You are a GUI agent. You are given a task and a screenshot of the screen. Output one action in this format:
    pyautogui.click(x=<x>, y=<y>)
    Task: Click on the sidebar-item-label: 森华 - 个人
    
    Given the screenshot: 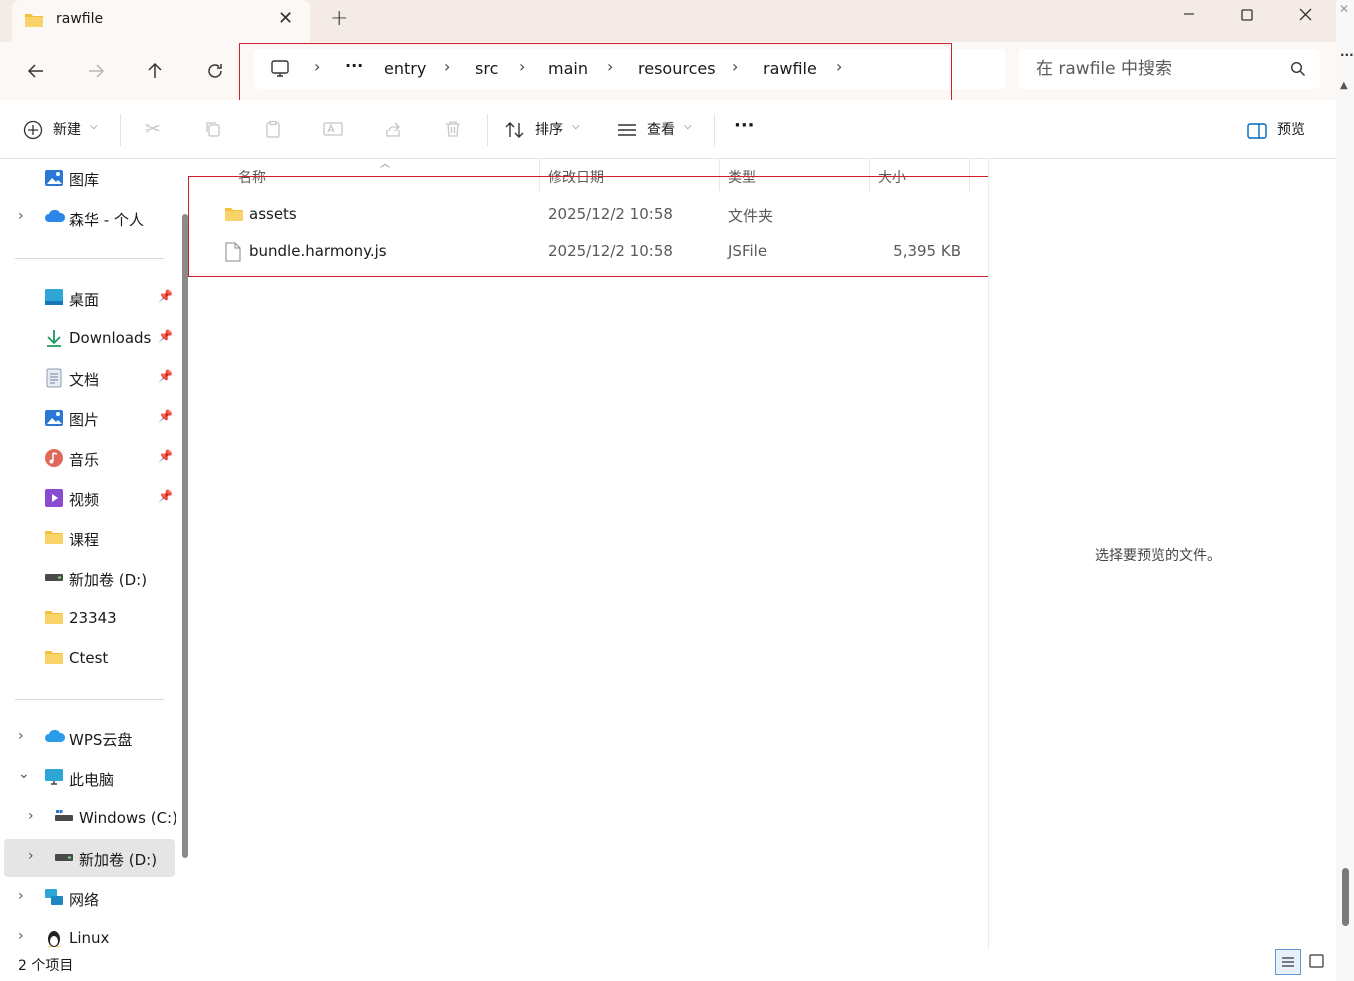 What is the action you would take?
    pyautogui.click(x=106, y=220)
    